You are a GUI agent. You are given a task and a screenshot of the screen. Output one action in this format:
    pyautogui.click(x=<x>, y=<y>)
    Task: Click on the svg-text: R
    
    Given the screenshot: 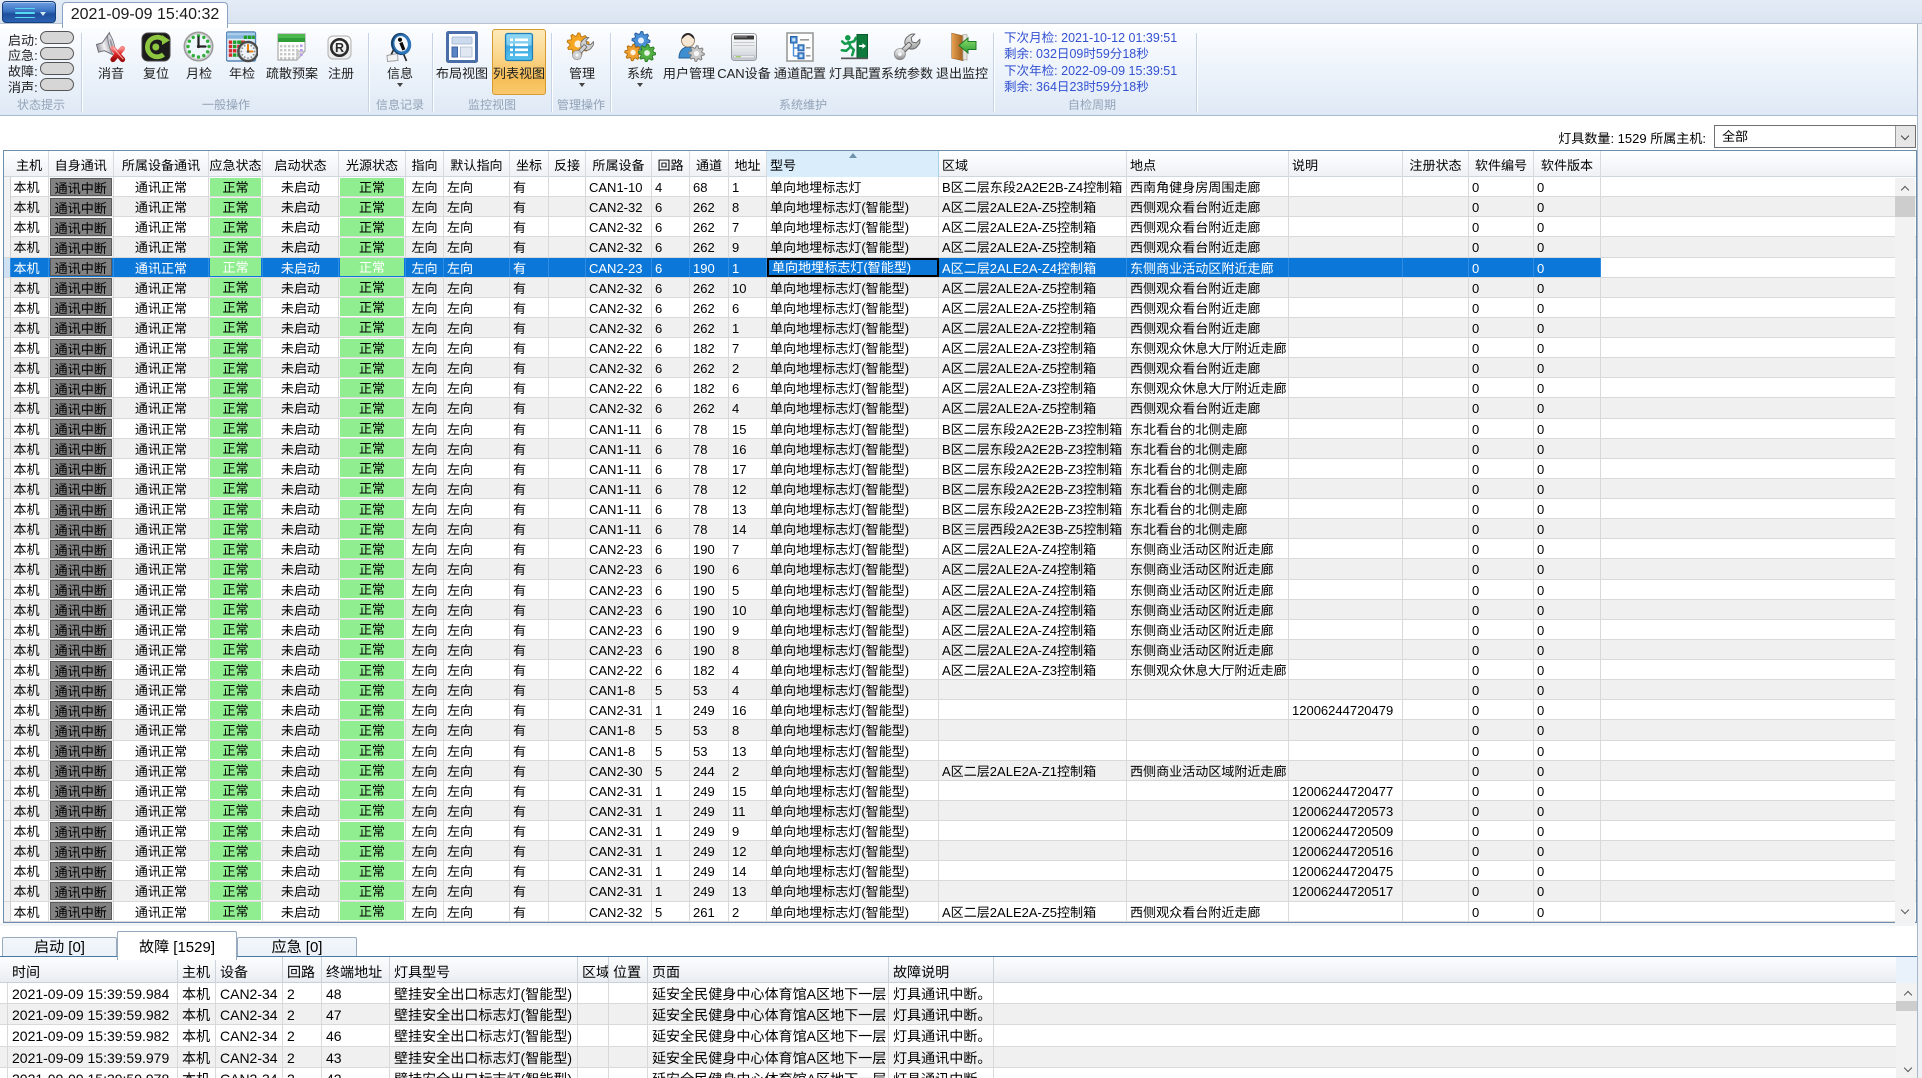 What is the action you would take?
    pyautogui.click(x=339, y=48)
    